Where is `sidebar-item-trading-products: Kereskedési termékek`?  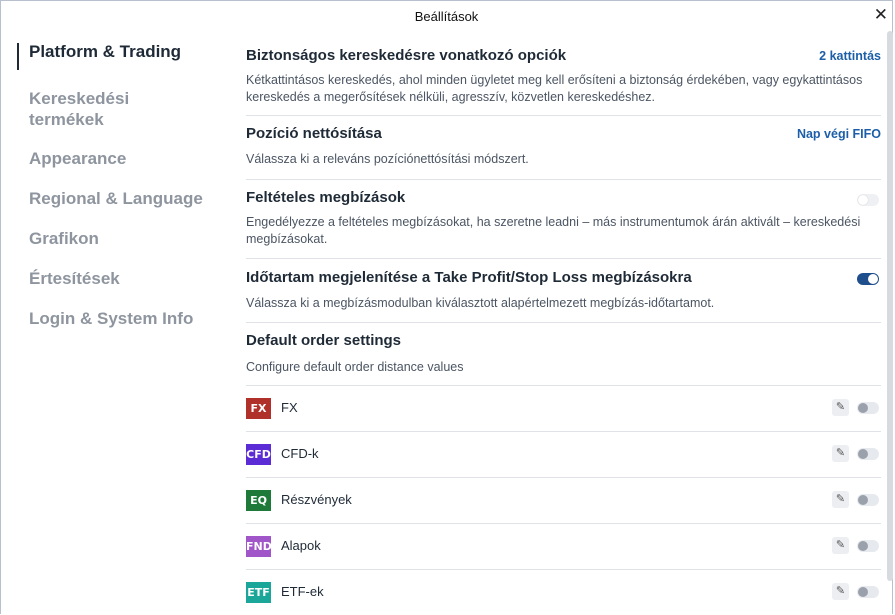
sidebar-item-trading-products: Kereskedési termékek is located at coordinates (108, 109).